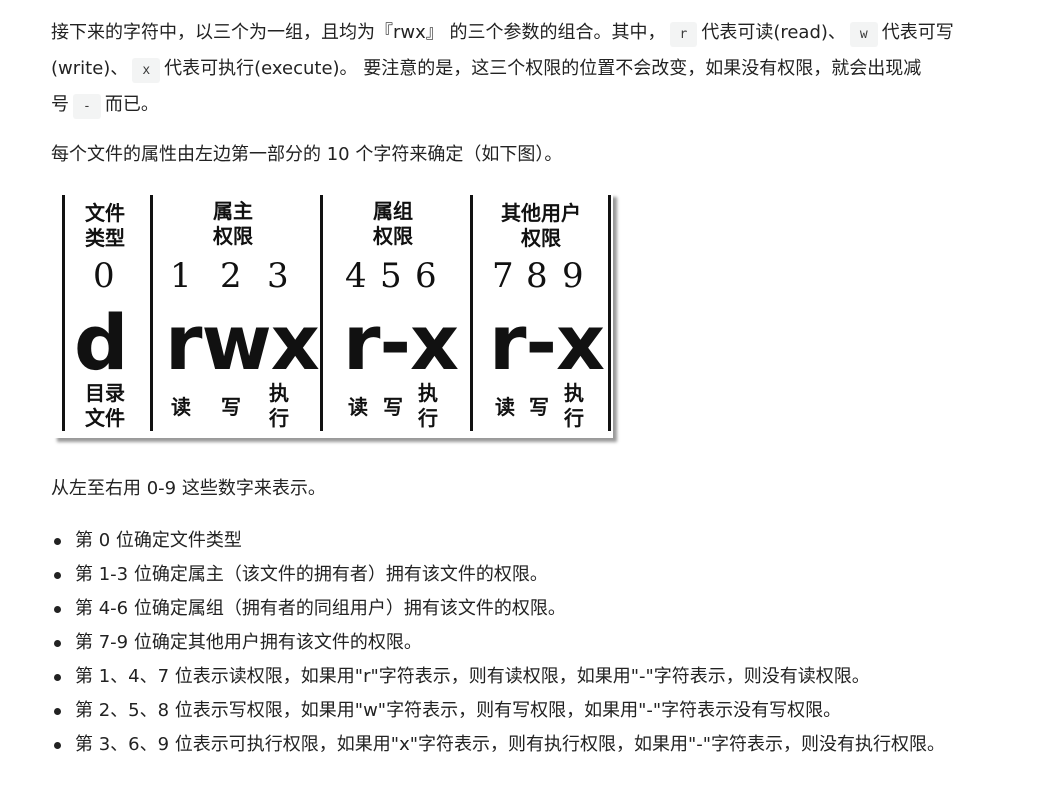  What do you see at coordinates (541, 213) in the screenshot?
I see `header-line: 其他用户` at bounding box center [541, 213].